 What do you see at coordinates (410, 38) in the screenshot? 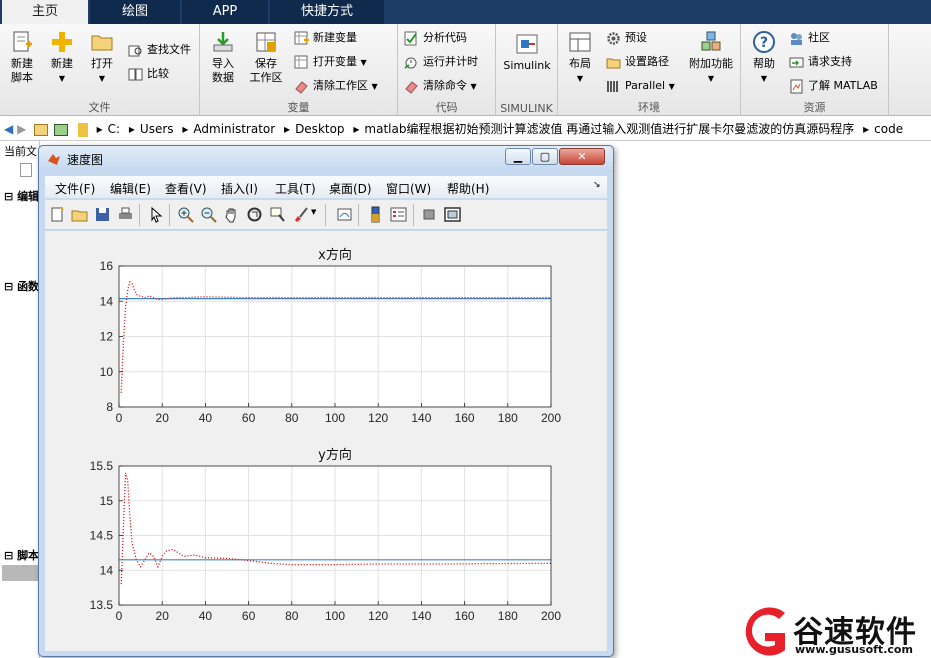
I see `analyze-icon` at bounding box center [410, 38].